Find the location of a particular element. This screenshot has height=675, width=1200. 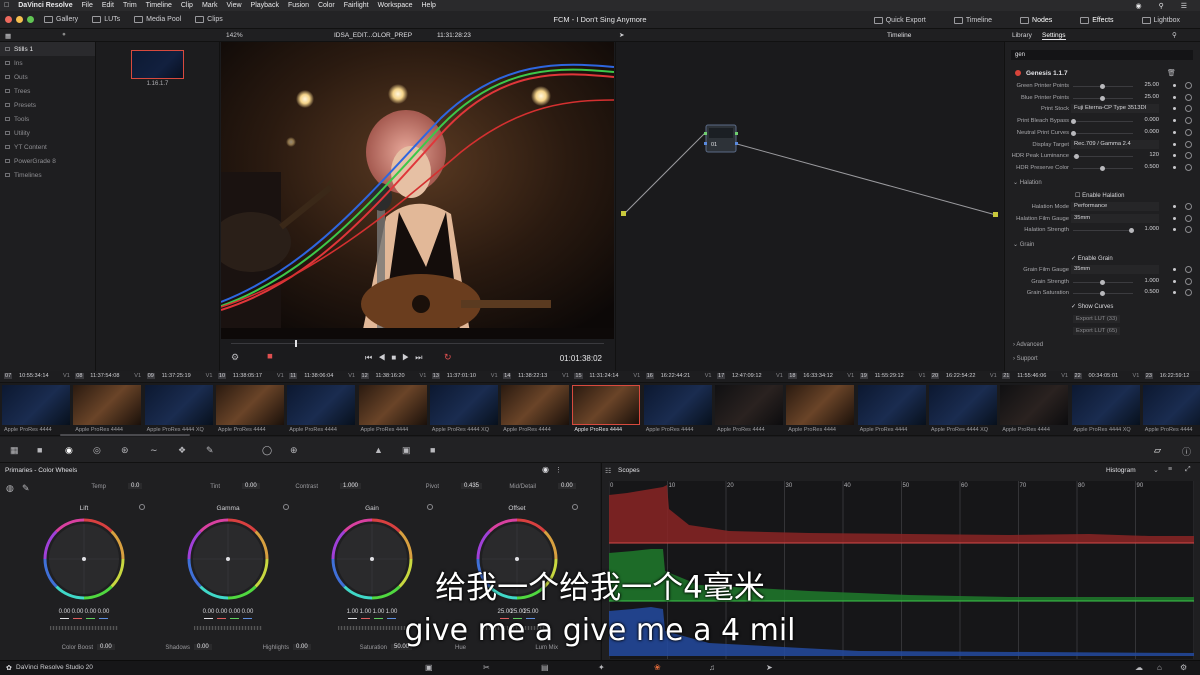

auto-balance-icon: ◍ is located at coordinates (10, 488).